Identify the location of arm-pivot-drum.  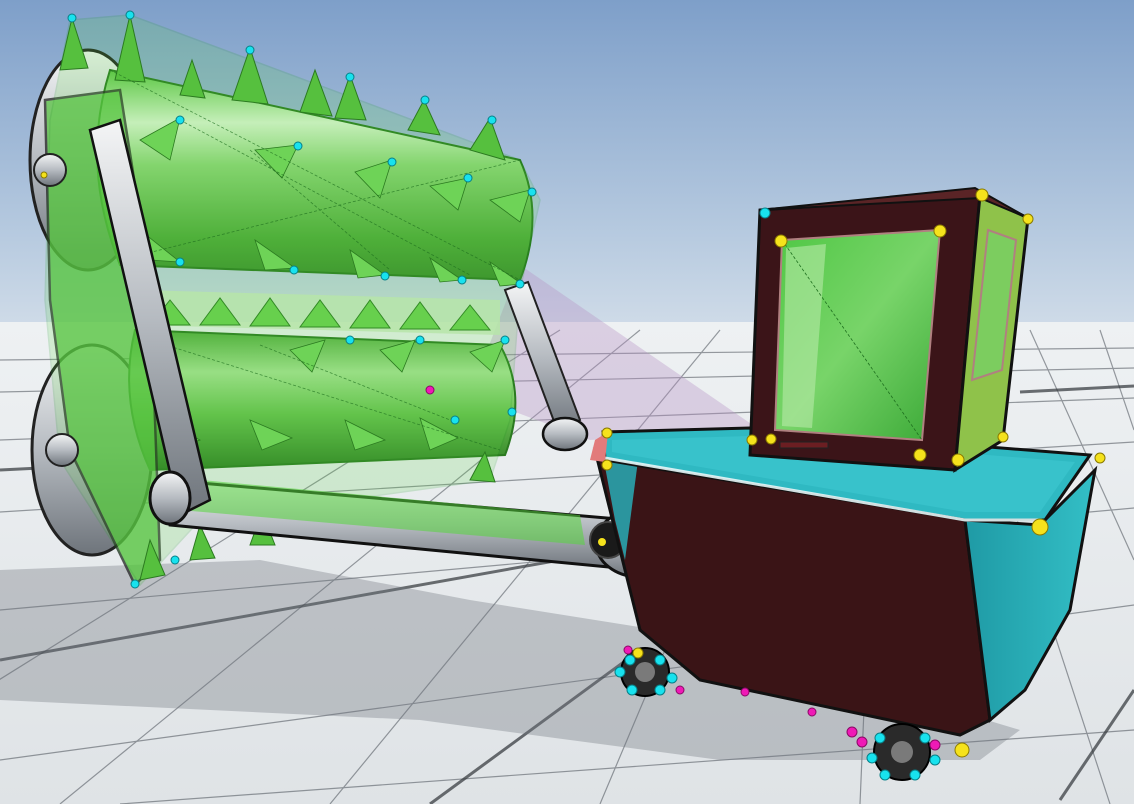
(170, 498).